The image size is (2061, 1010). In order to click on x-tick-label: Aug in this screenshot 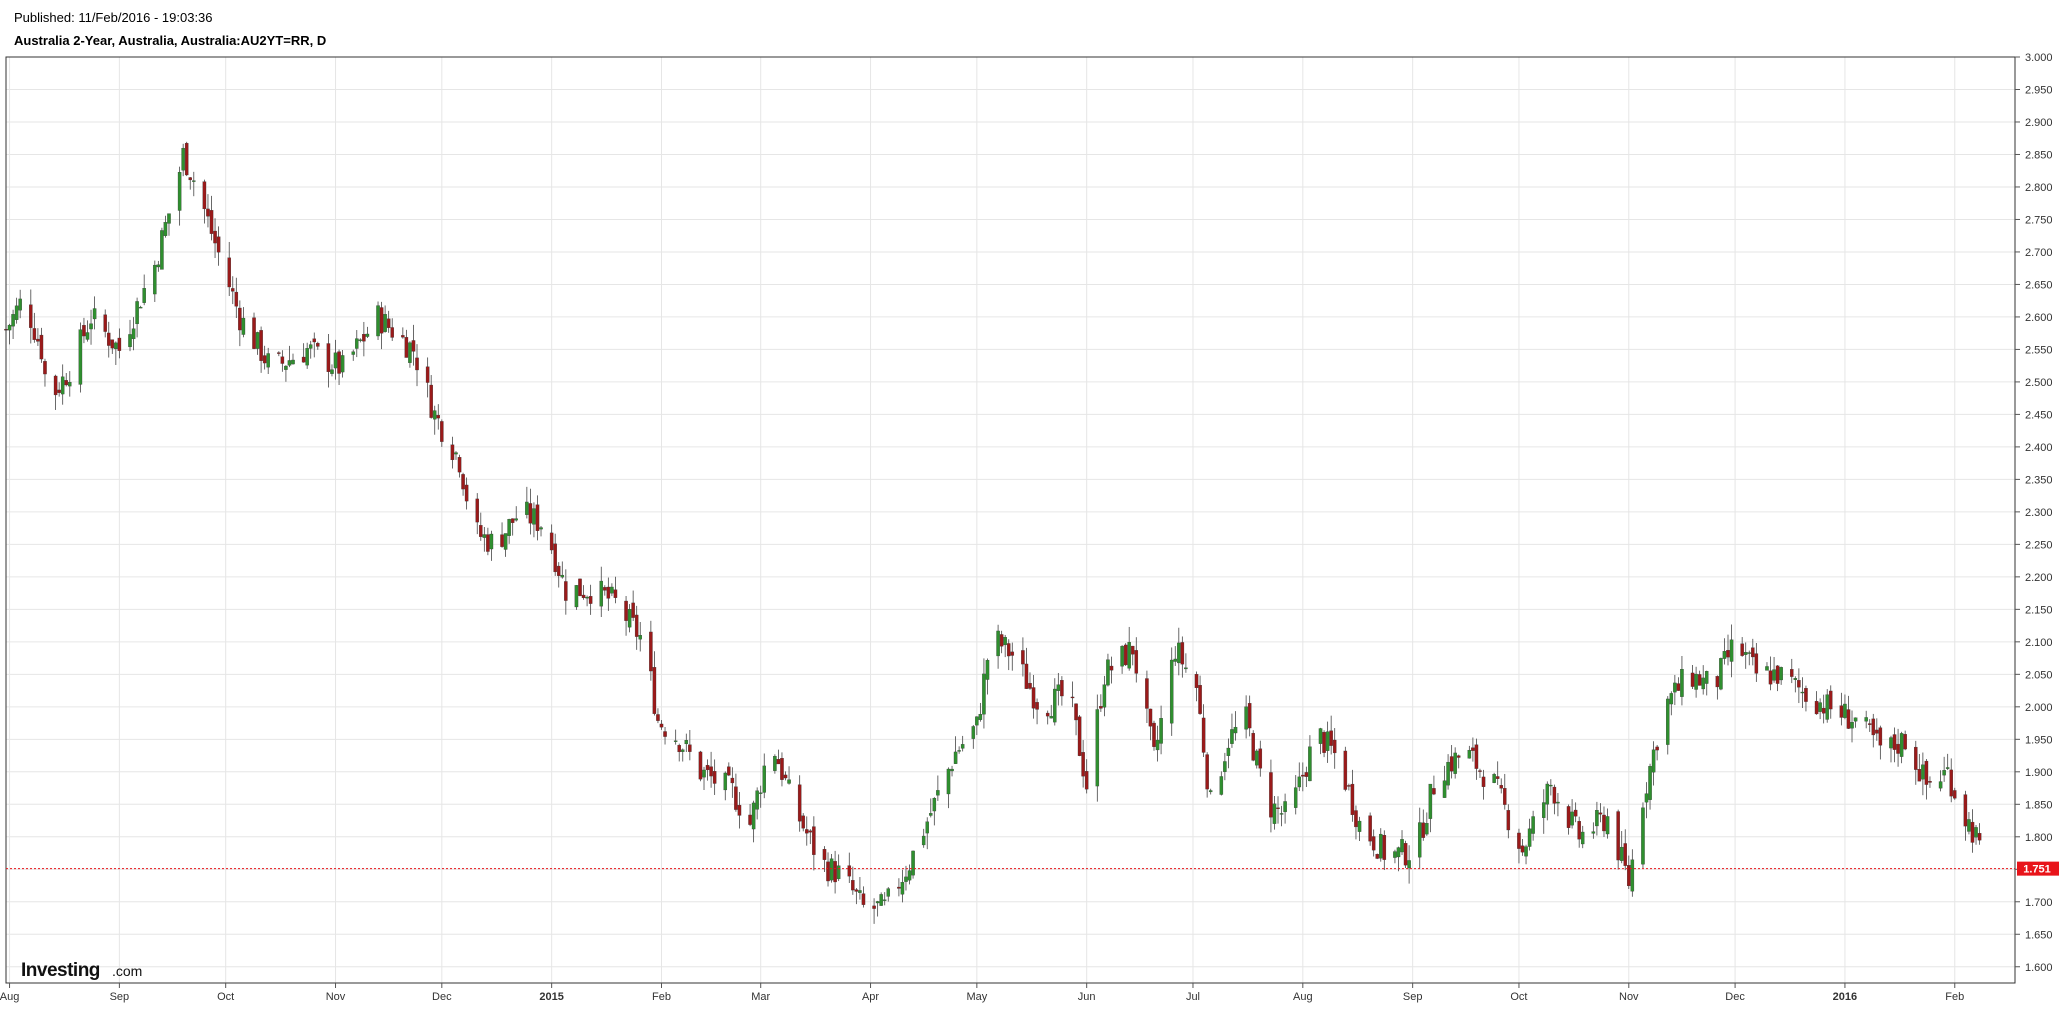, I will do `click(1303, 997)`.